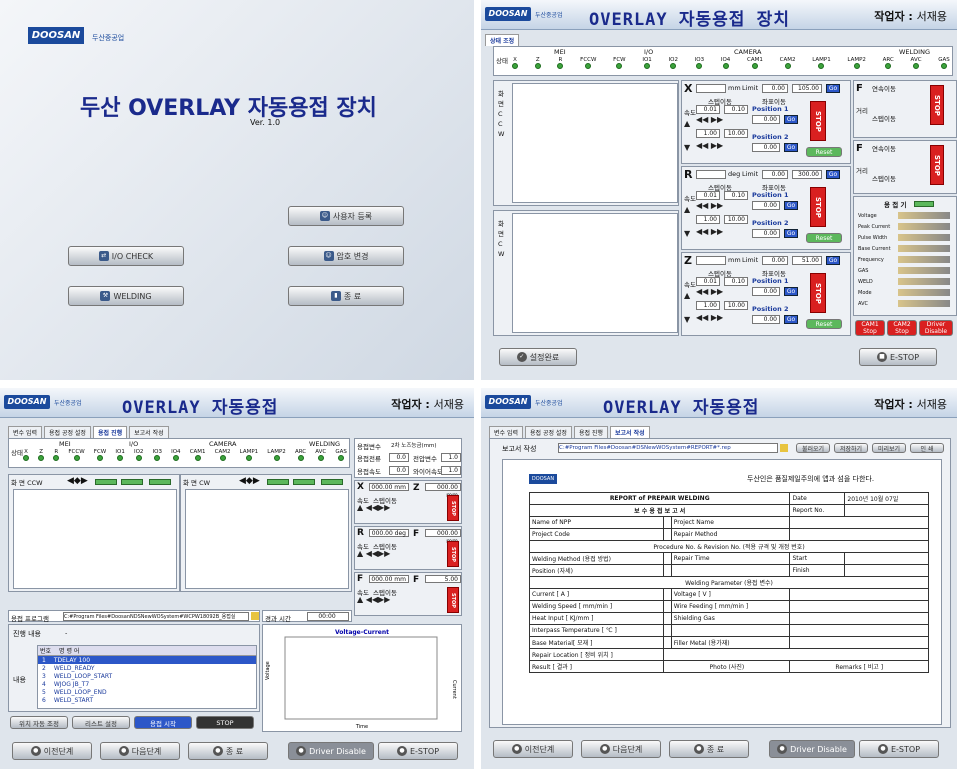 This screenshot has width=957, height=769. I want to click on tab-0: 변수 입력, so click(506, 432).